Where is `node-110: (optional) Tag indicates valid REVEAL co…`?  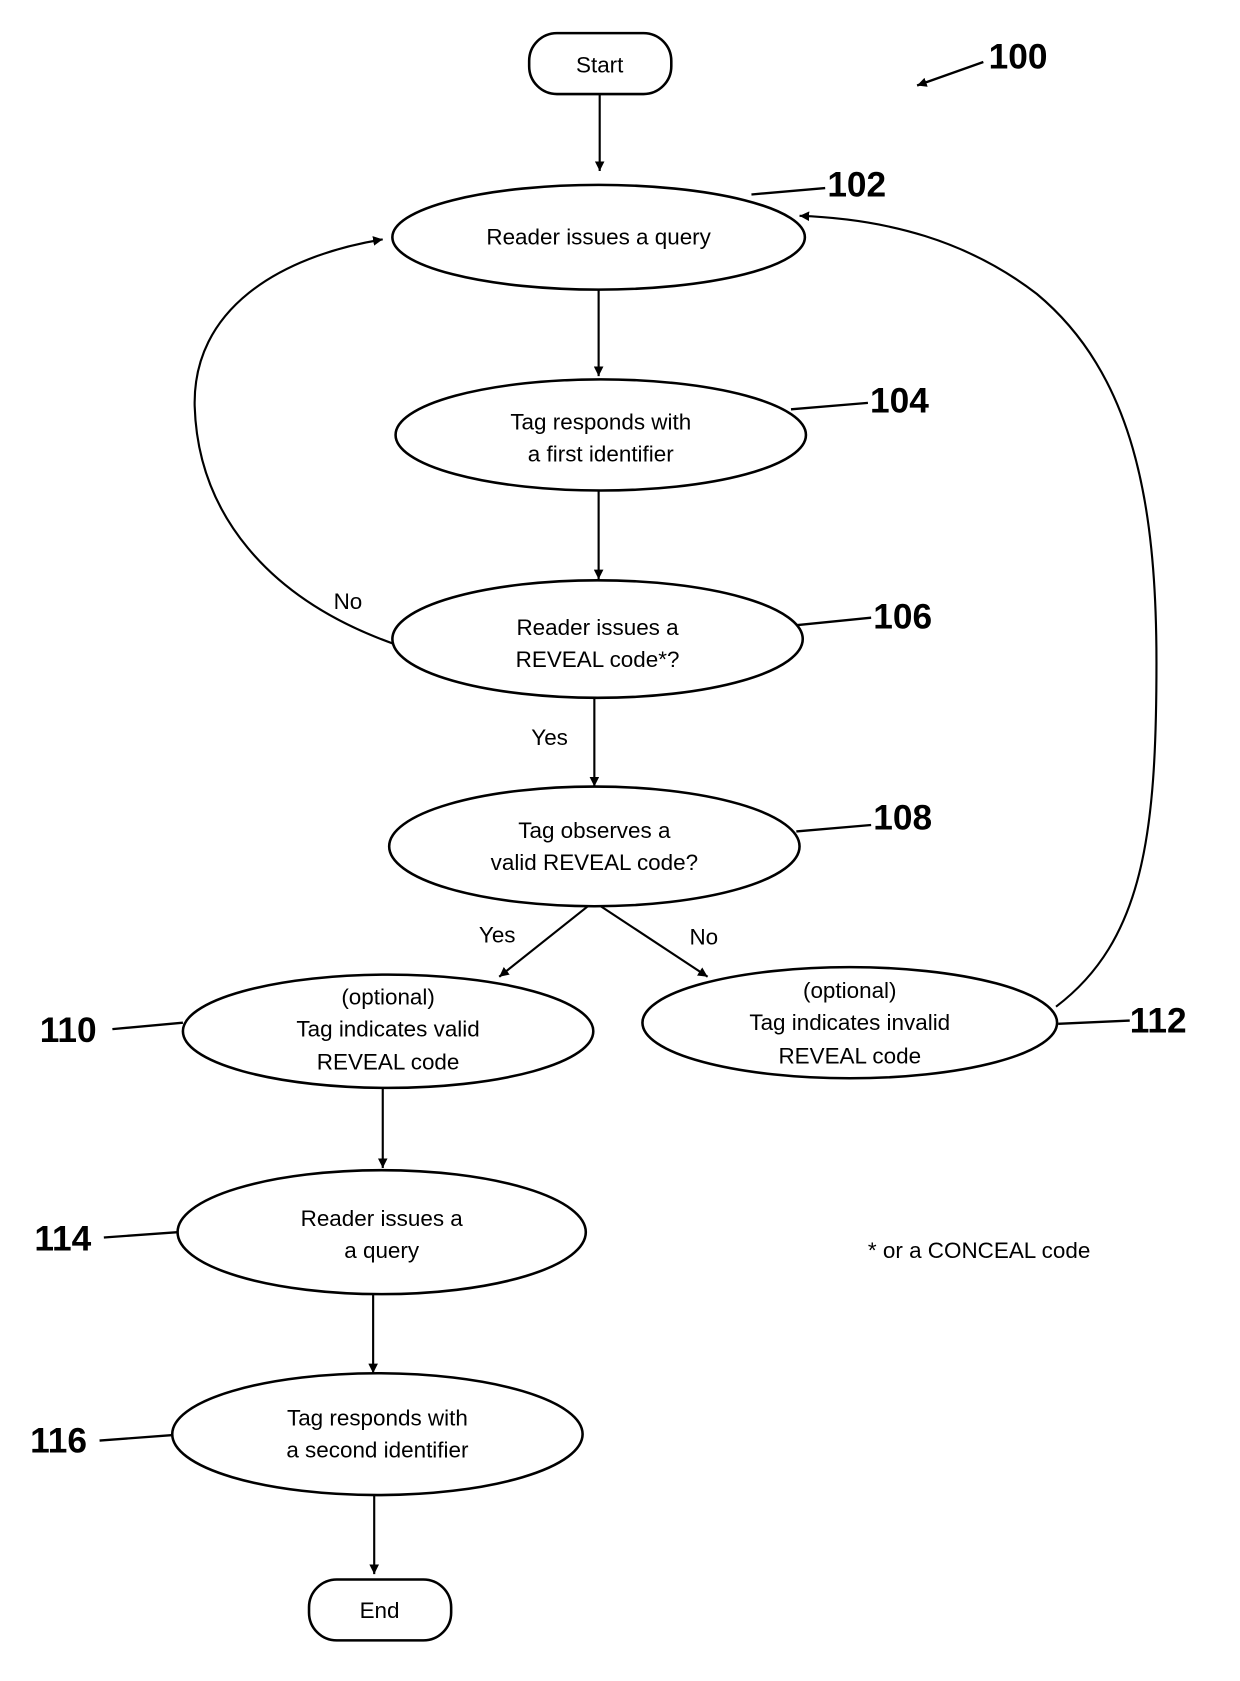 node-110: (optional) Tag indicates valid REVEAL co… is located at coordinates (317, 1031).